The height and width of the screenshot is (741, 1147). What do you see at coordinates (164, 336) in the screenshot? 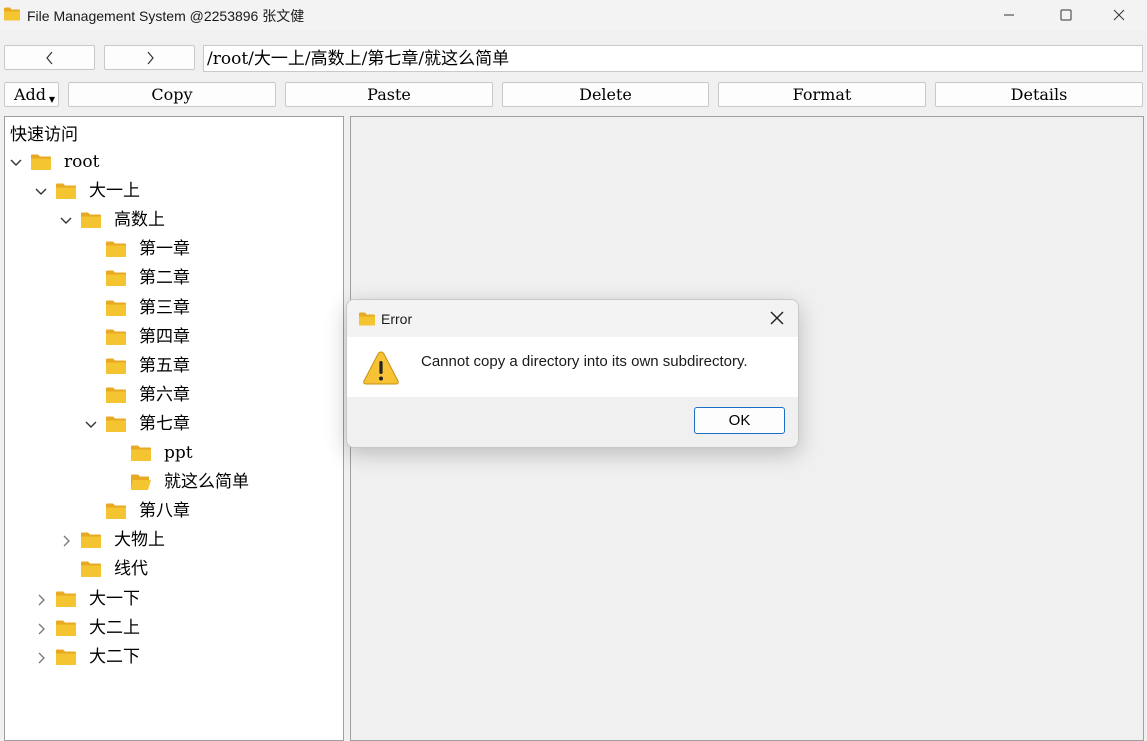
I see `tree-node-label: 第四章` at bounding box center [164, 336].